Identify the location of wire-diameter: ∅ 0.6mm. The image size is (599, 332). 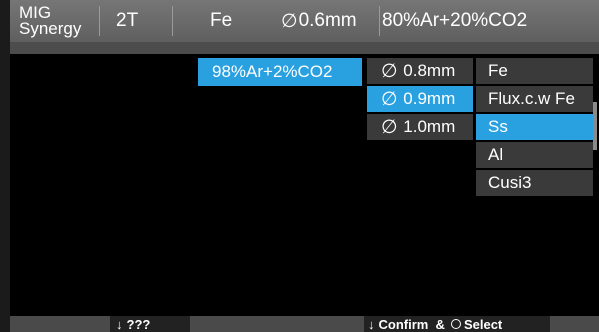
(331, 21).